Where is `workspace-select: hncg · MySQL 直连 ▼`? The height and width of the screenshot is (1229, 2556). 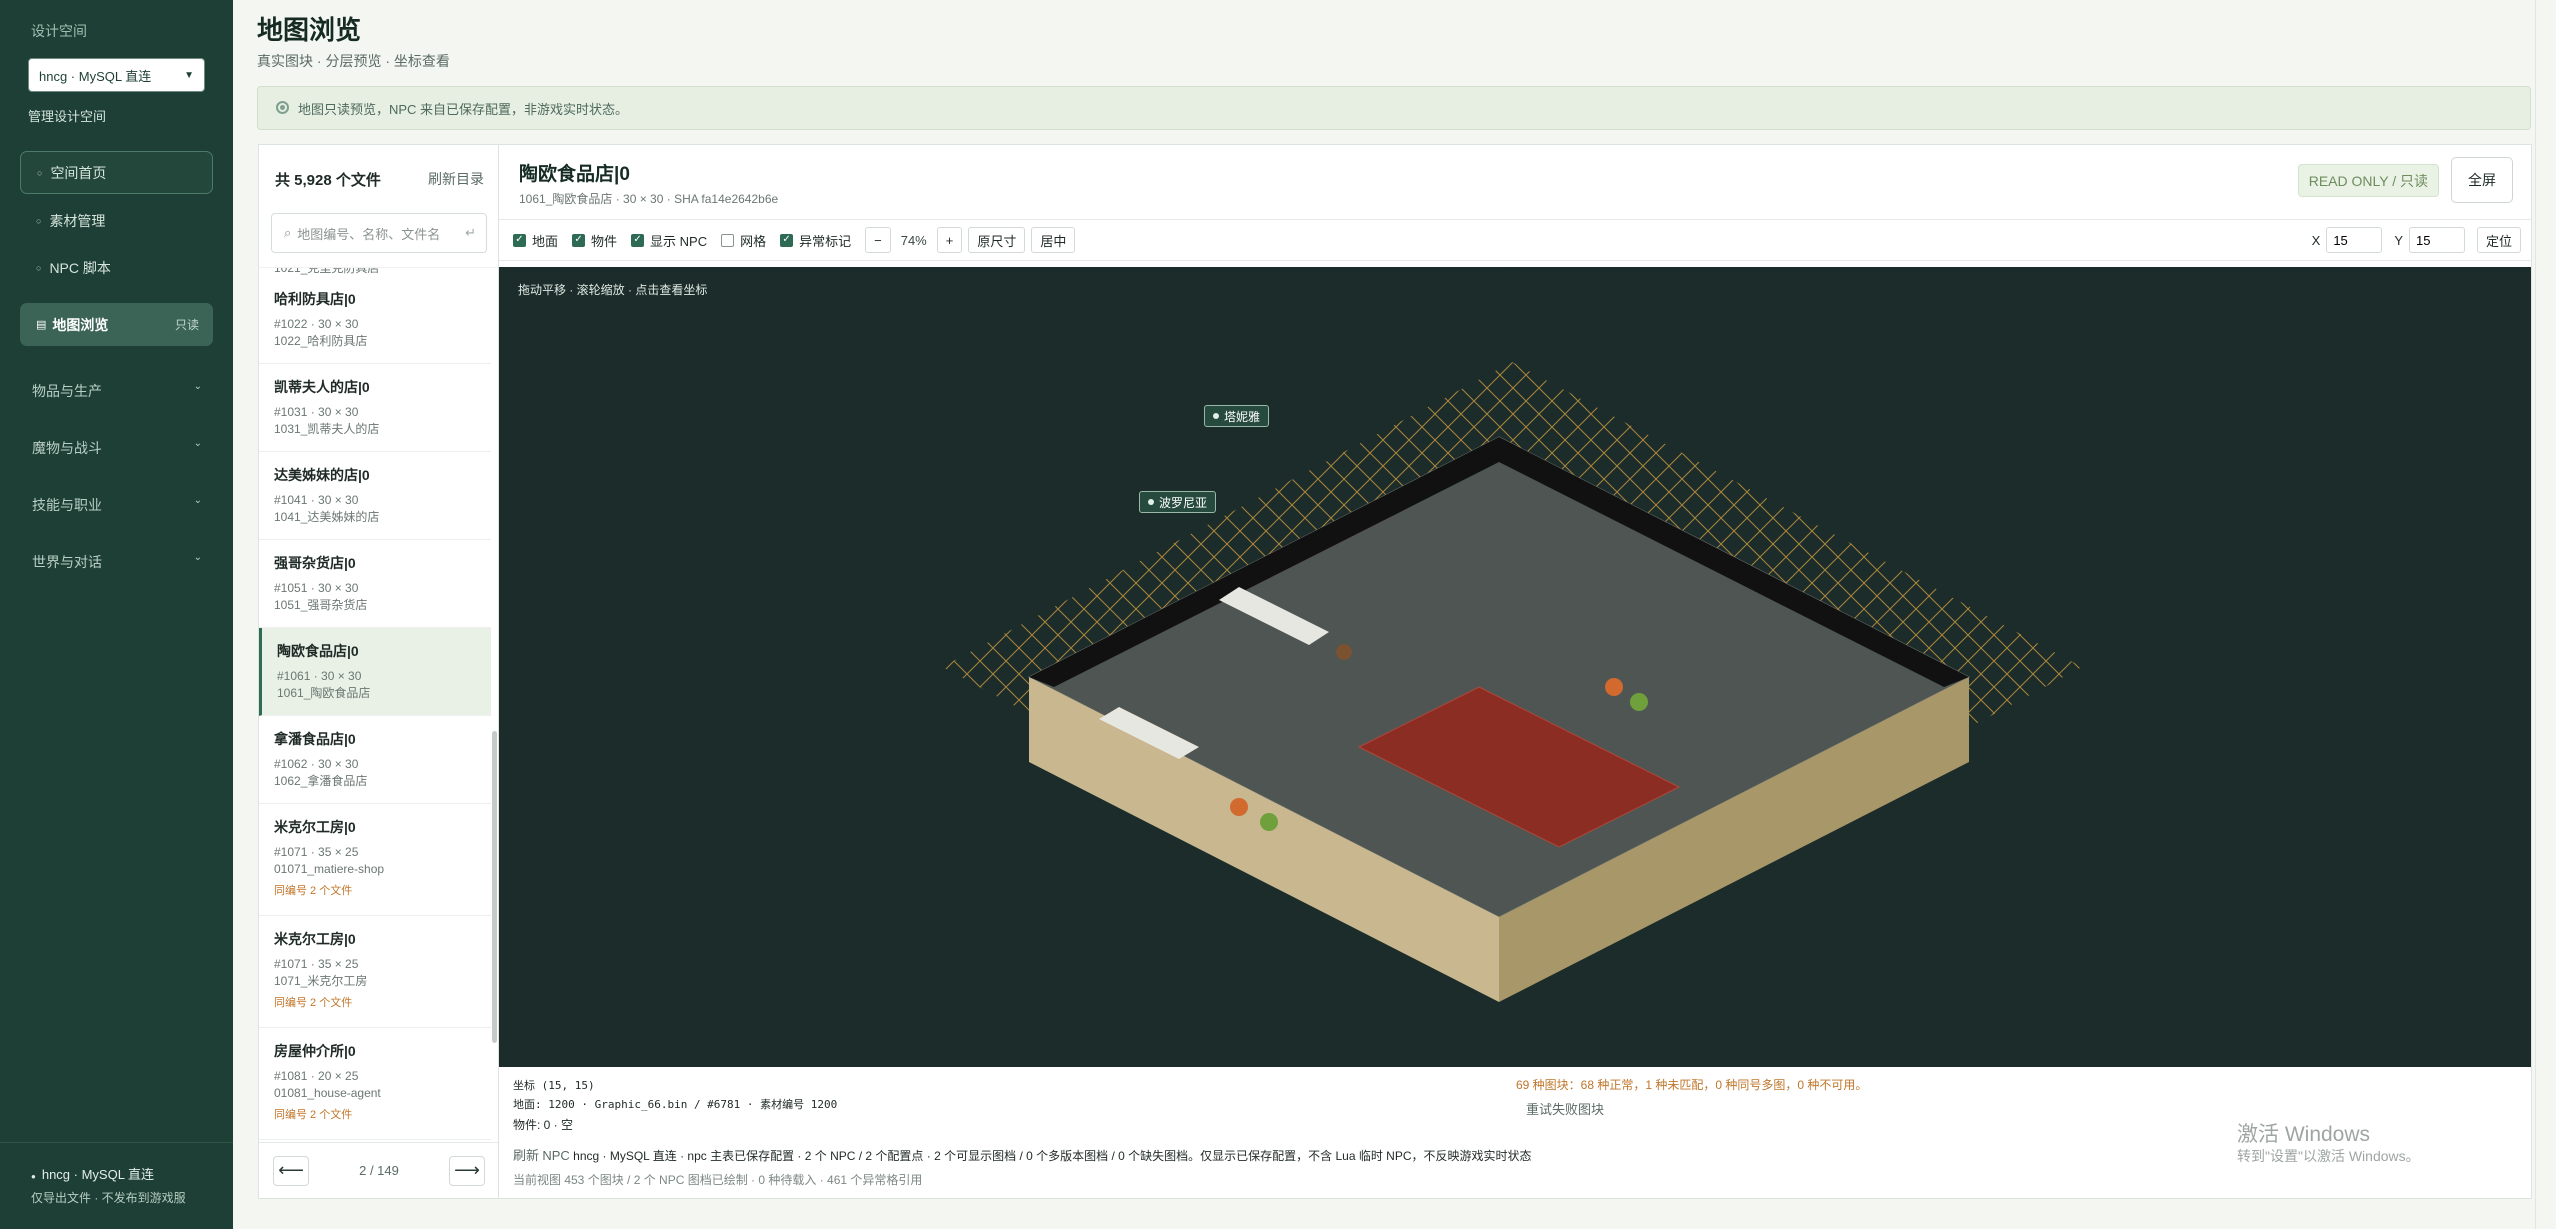
workspace-select: hncg · MySQL 直连 ▼ is located at coordinates (116, 75).